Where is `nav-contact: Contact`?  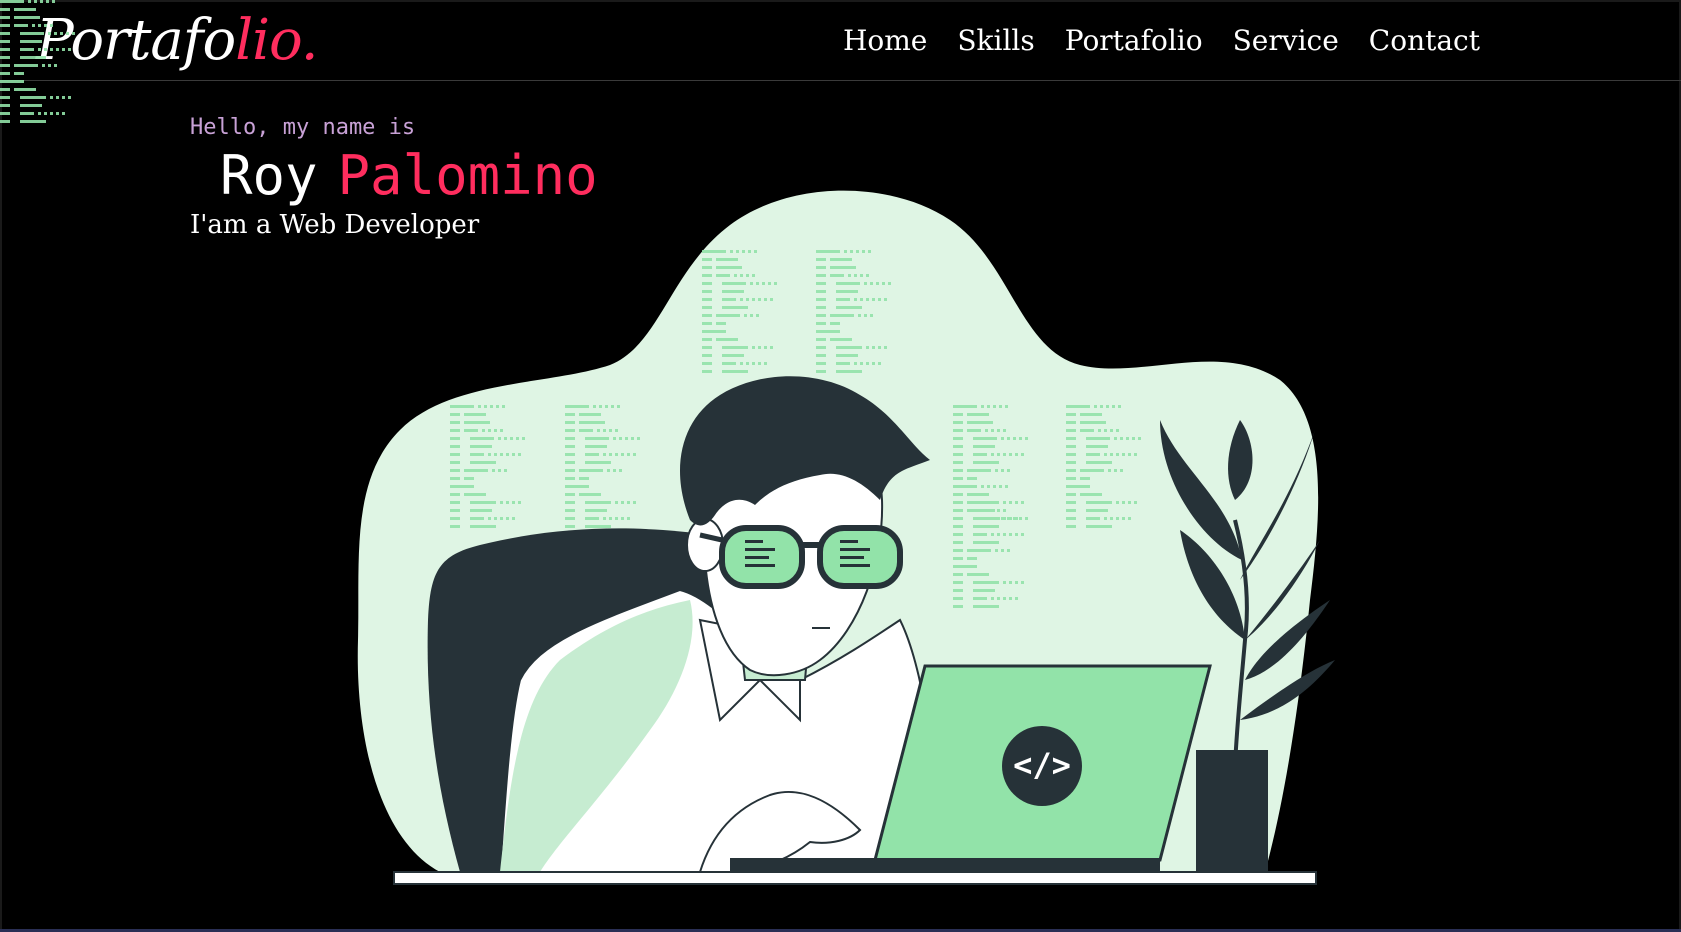
nav-contact: Contact is located at coordinates (1424, 41).